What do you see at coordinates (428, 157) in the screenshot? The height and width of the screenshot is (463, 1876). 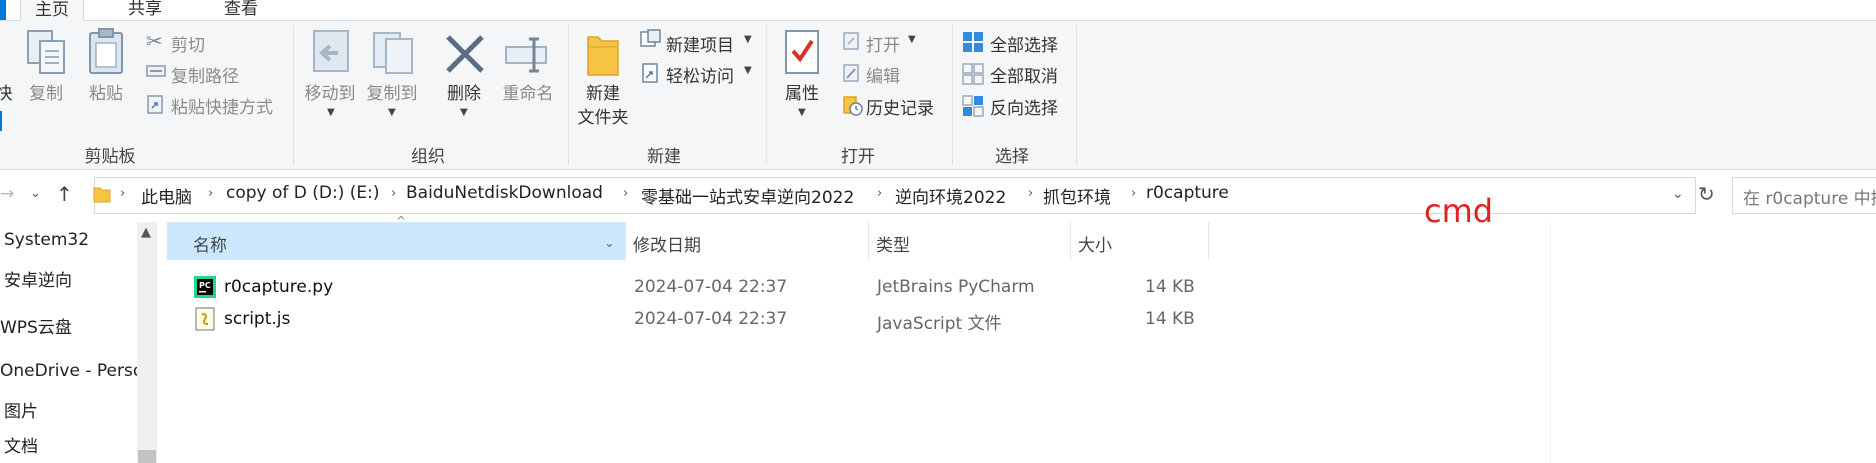 I see `organize-group-label: 组织` at bounding box center [428, 157].